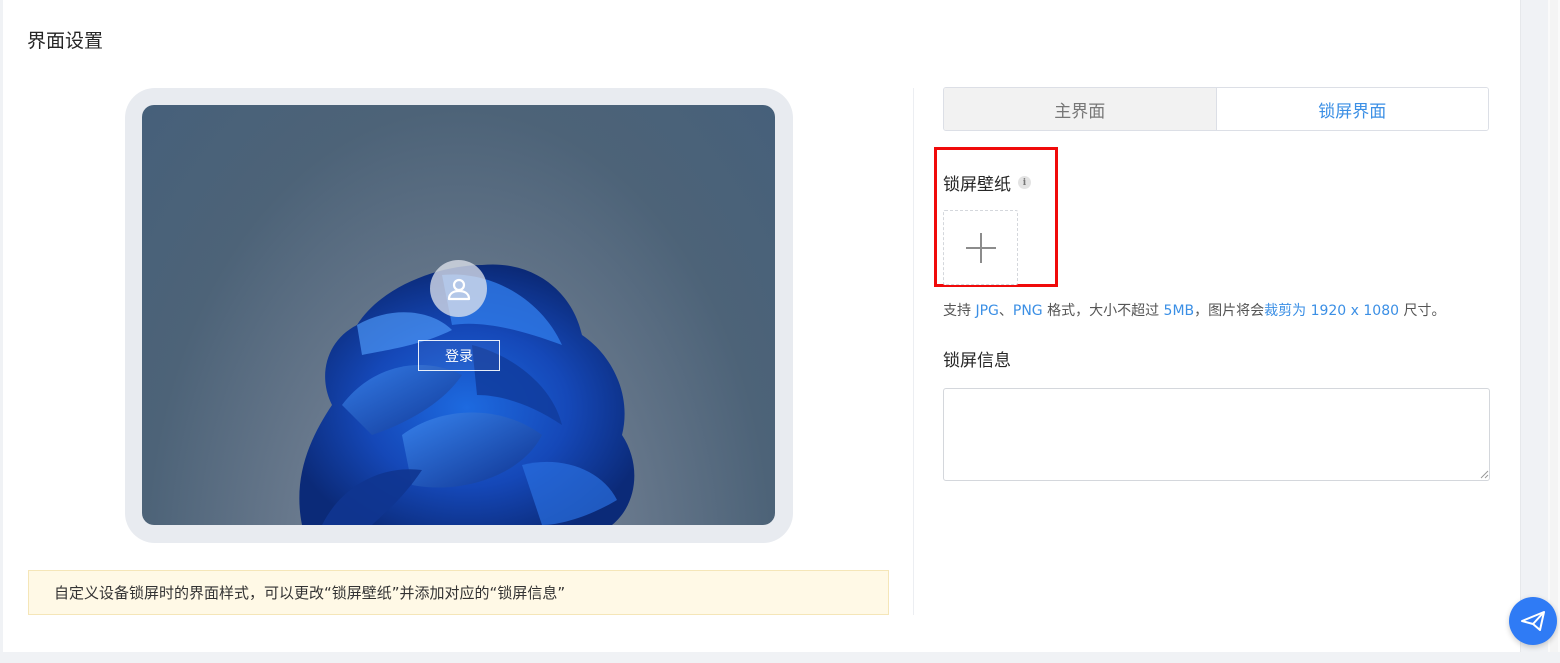 The height and width of the screenshot is (663, 1560). What do you see at coordinates (1229, 311) in the screenshot?
I see `hint-mid2: ，图片将会` at bounding box center [1229, 311].